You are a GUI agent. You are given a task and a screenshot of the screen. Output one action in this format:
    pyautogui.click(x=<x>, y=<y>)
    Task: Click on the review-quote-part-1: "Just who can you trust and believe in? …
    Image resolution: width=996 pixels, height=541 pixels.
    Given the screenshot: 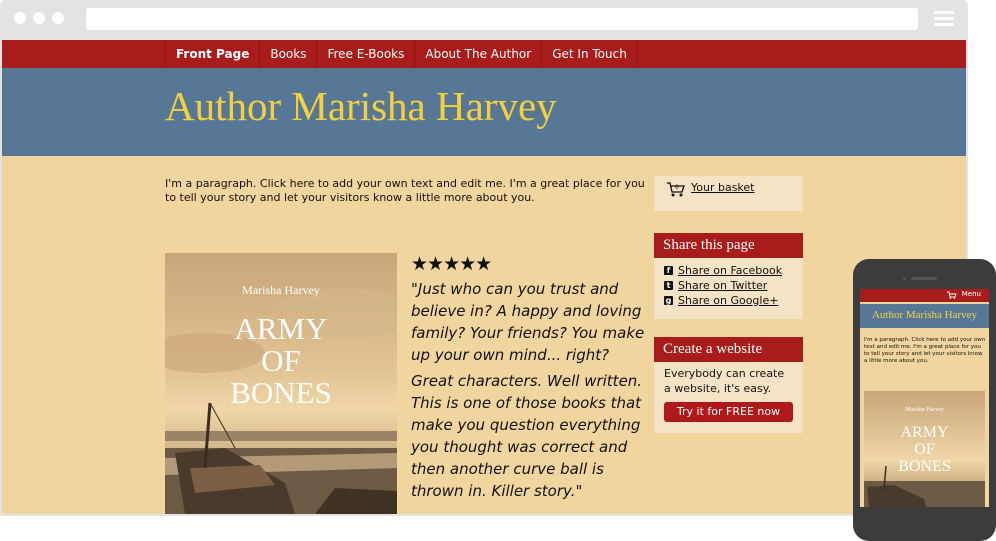 What is the action you would take?
    pyautogui.click(x=528, y=322)
    